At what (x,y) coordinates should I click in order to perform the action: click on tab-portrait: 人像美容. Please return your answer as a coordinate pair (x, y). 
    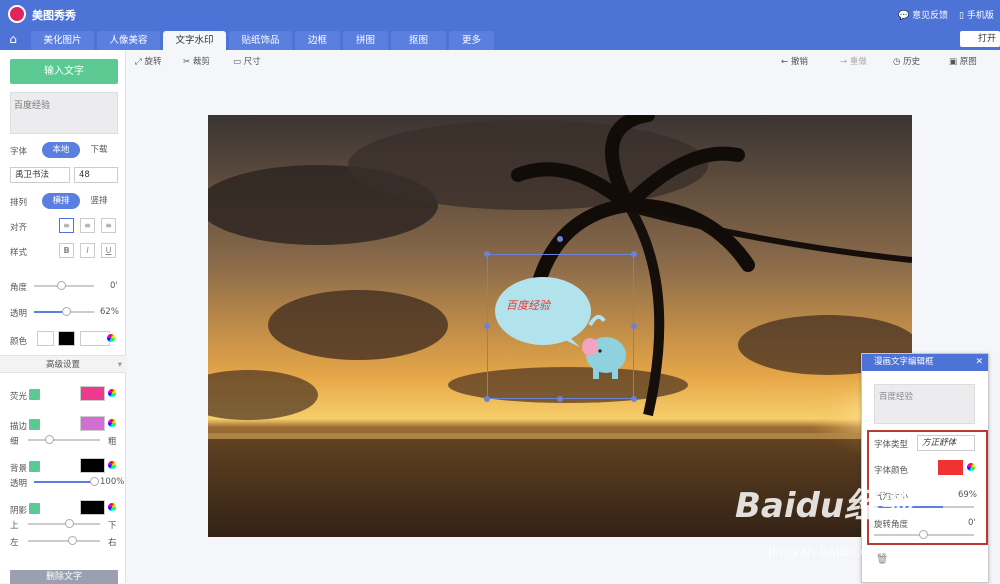
    Looking at the image, I should click on (128, 40).